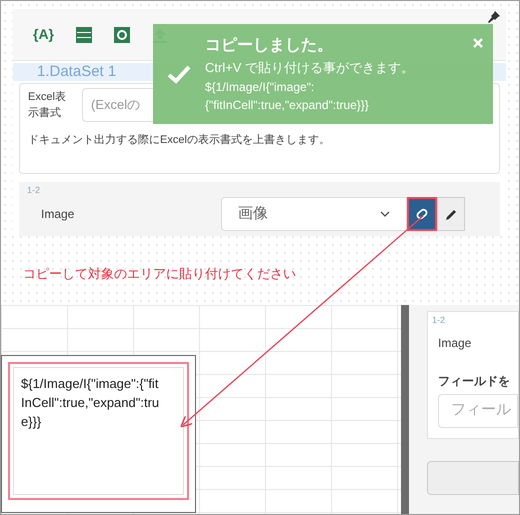 The width and height of the screenshot is (520, 515). Describe the element at coordinates (179, 74) in the screenshot. I see `check-icon` at that location.